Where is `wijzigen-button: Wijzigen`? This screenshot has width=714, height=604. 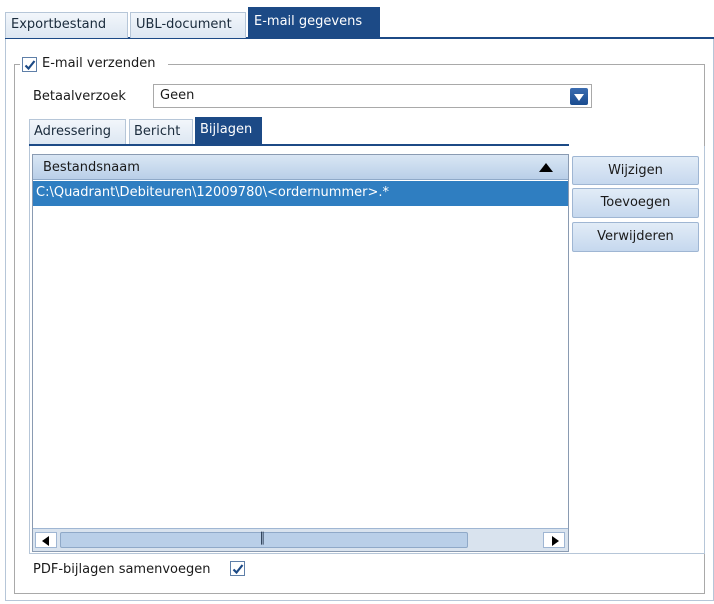 wijzigen-button: Wijzigen is located at coordinates (635, 170).